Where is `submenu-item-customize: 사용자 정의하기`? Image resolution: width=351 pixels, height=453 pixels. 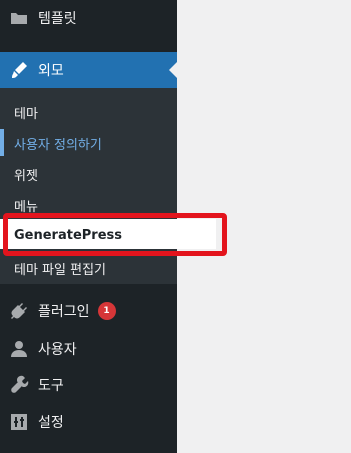 submenu-item-customize: 사용자 정의하기 is located at coordinates (58, 143).